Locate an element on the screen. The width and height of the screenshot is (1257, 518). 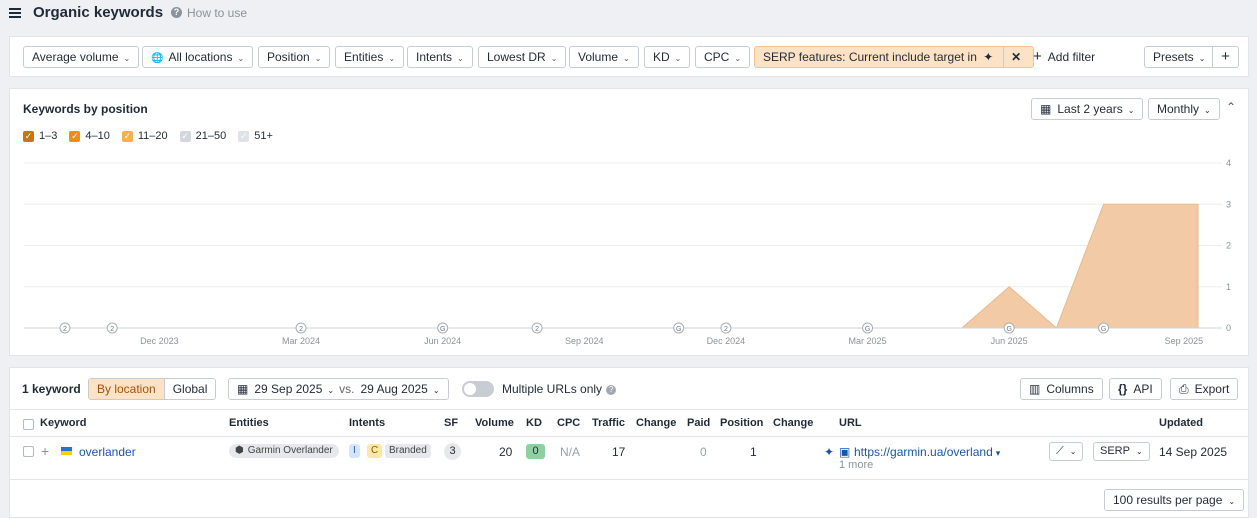
global-button: Global is located at coordinates (189, 389).